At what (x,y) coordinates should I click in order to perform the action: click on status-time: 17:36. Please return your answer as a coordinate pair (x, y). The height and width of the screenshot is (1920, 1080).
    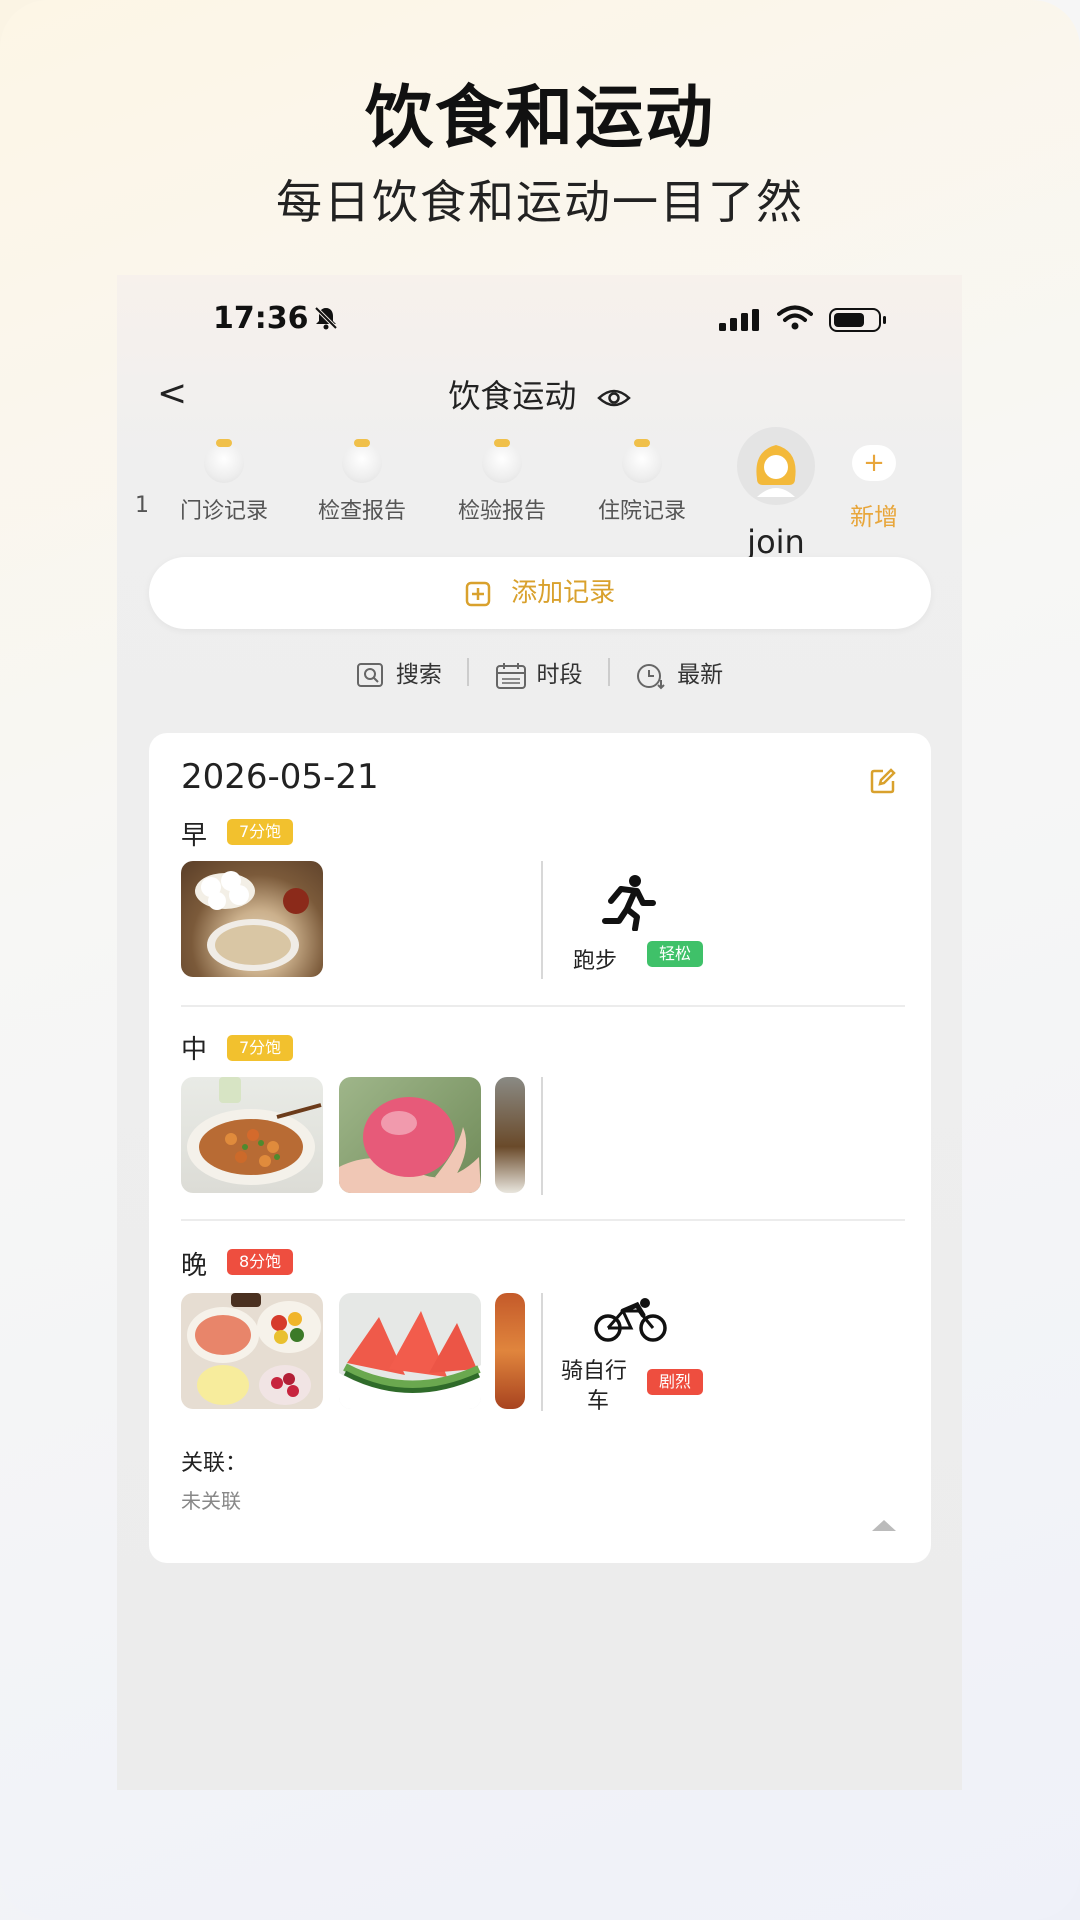
    Looking at the image, I should click on (261, 318).